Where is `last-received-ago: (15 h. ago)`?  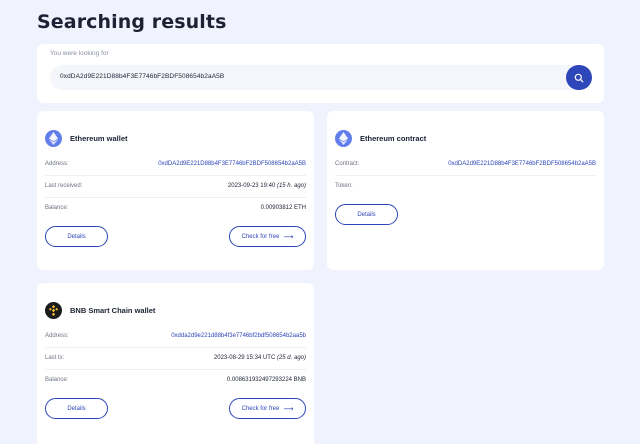 last-received-ago: (15 h. ago) is located at coordinates (291, 186).